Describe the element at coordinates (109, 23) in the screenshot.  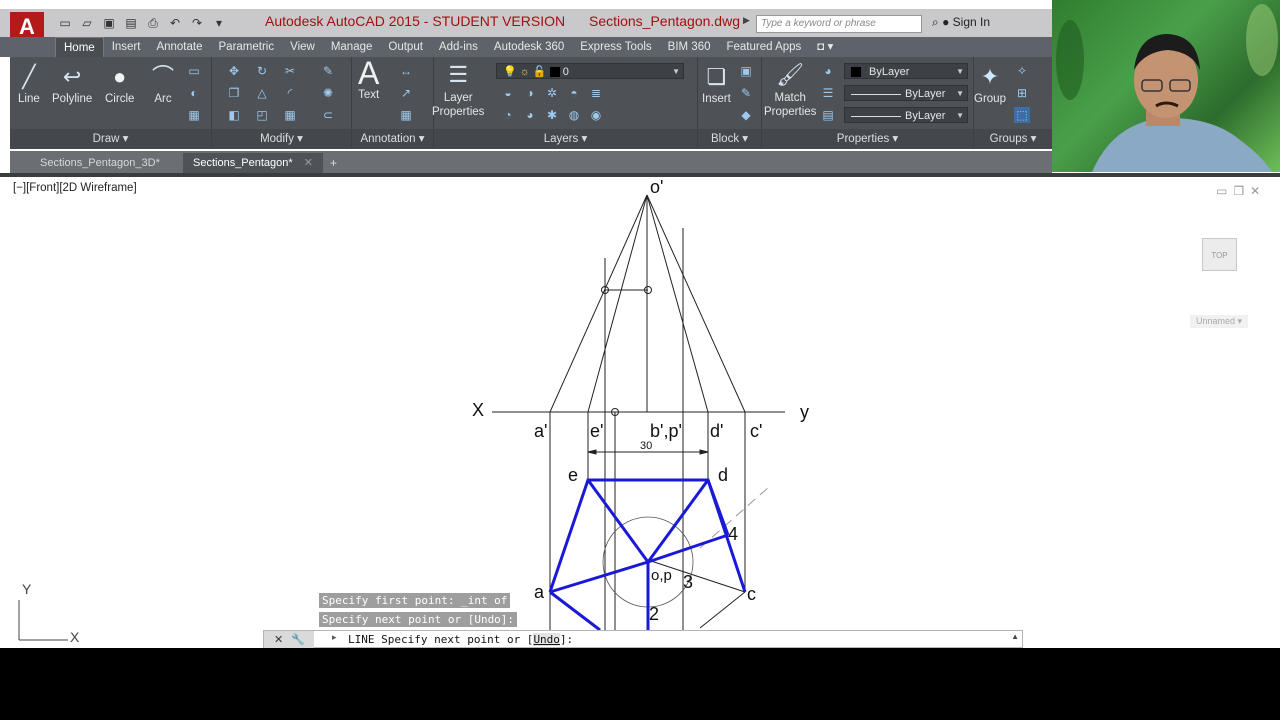
I see `save-icon: ▣` at that location.